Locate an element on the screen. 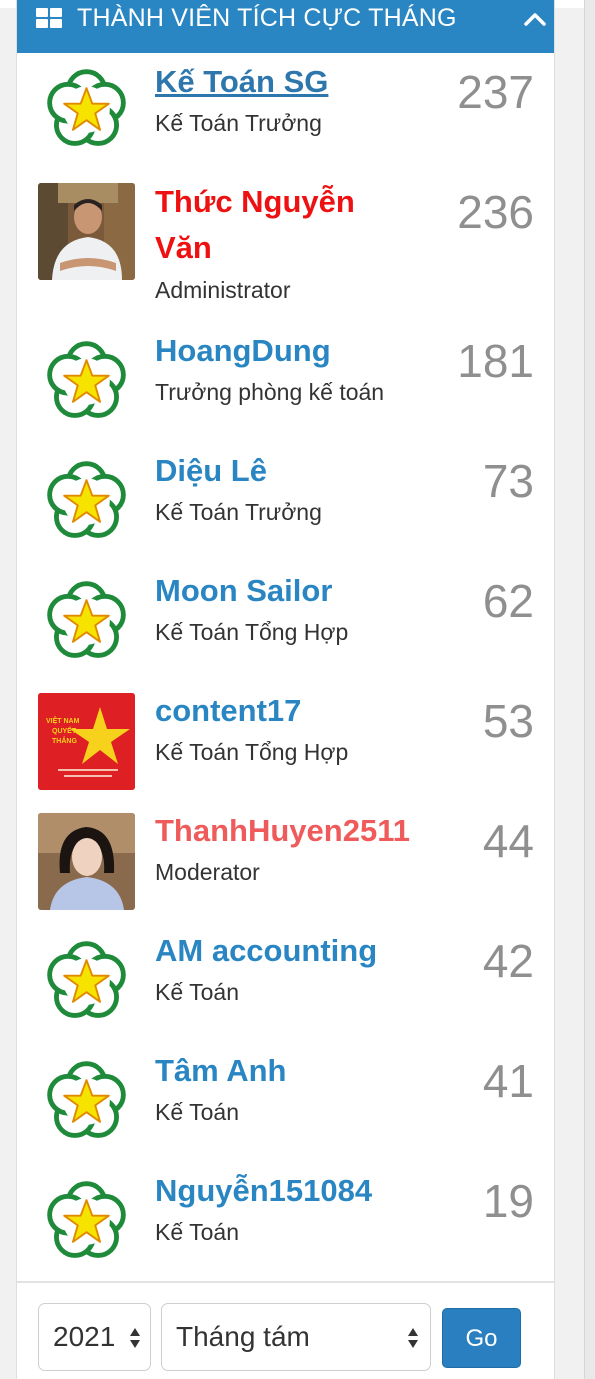 The height and width of the screenshot is (1379, 595). post-count: 73 is located at coordinates (508, 481).